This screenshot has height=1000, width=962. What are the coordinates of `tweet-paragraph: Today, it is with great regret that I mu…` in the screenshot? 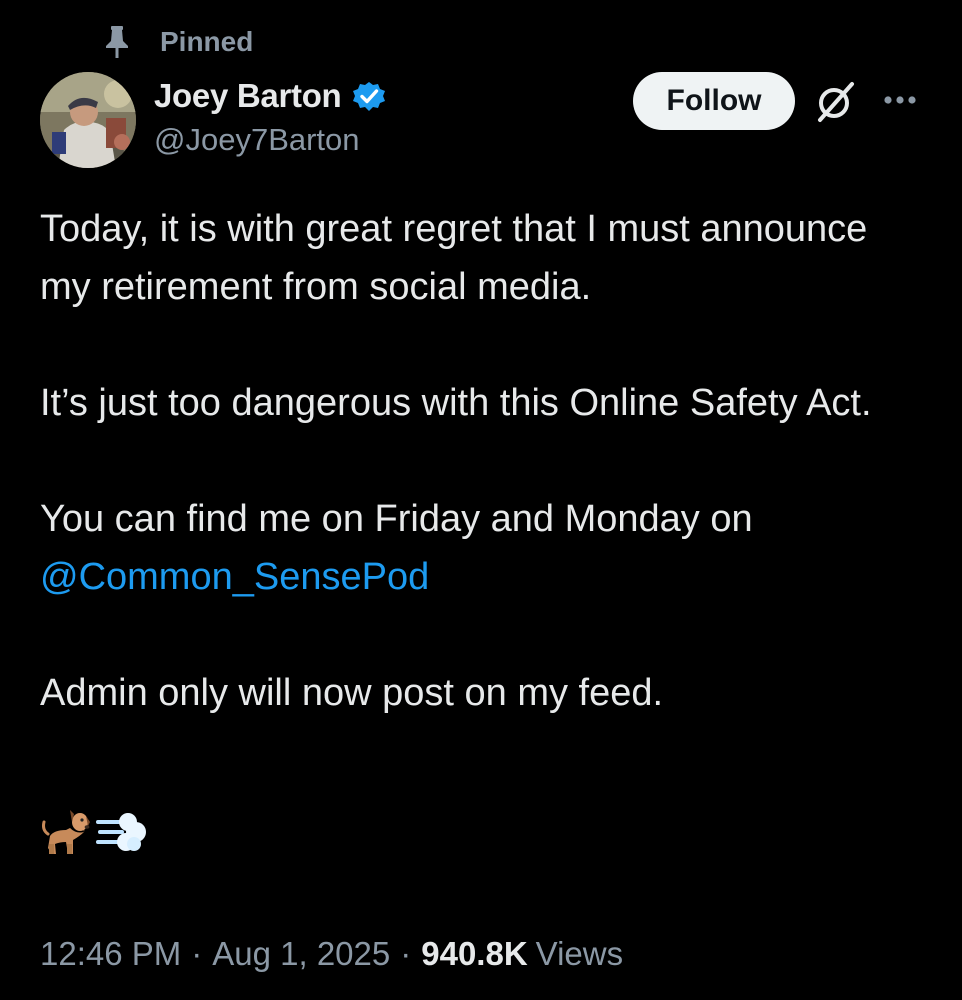 It's located at (454, 258).